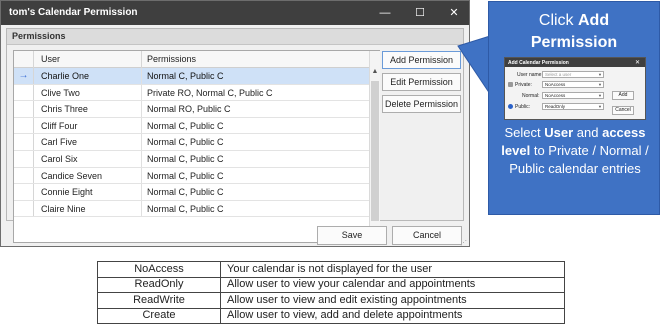 The height and width of the screenshot is (324, 662). Describe the element at coordinates (59, 142) in the screenshot. I see `cell-user: Carl Five` at that location.